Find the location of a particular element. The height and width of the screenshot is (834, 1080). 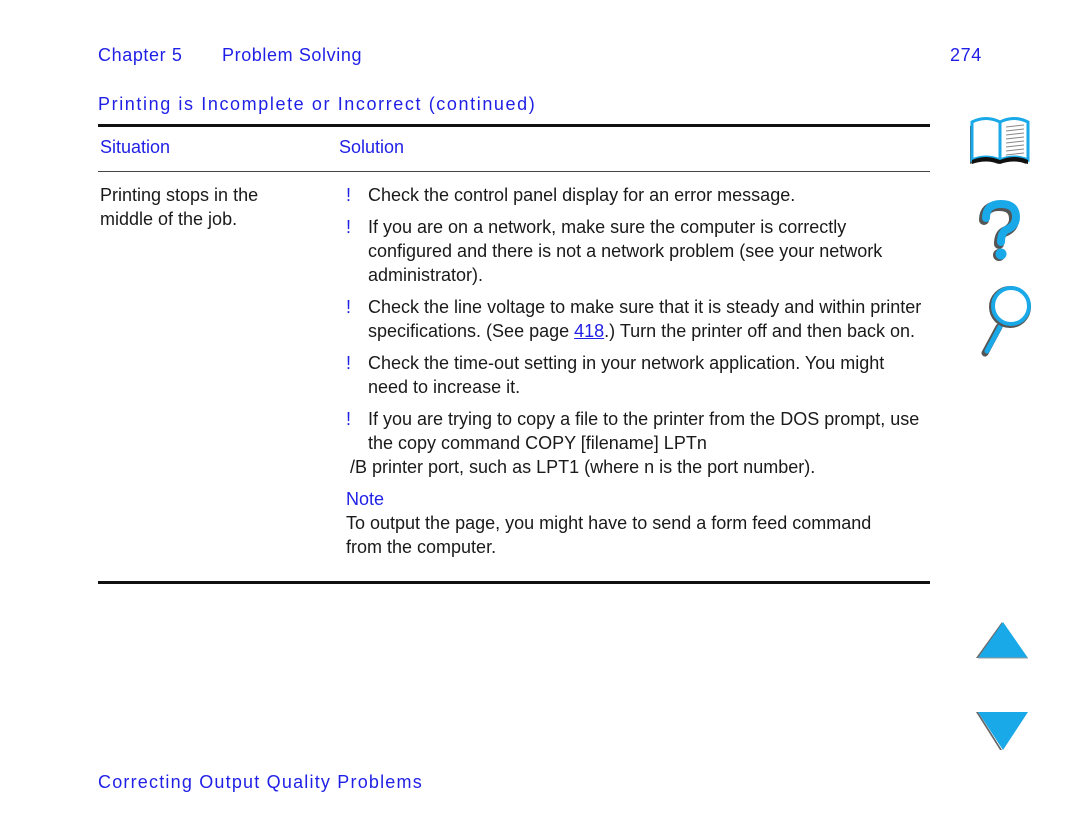

help-icon is located at coordinates (1001, 231).